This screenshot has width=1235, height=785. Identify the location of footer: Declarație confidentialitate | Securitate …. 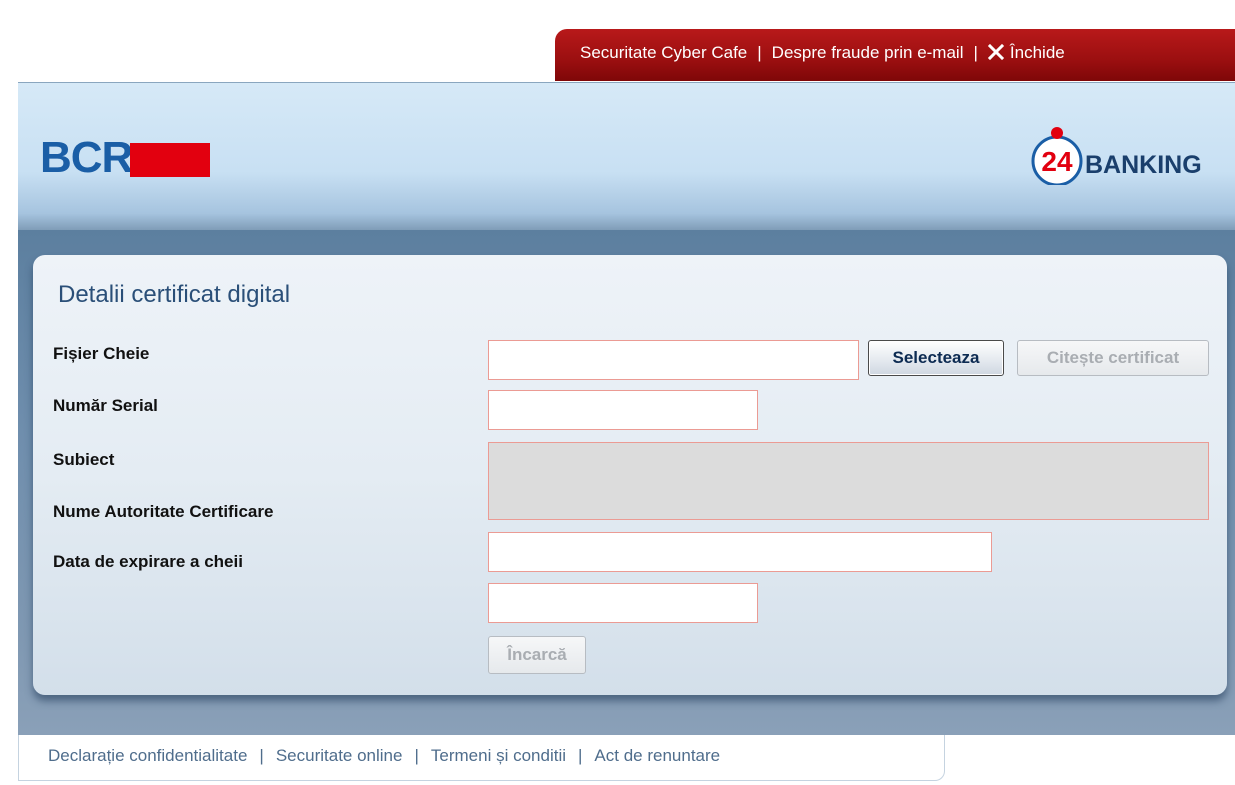
(481, 758).